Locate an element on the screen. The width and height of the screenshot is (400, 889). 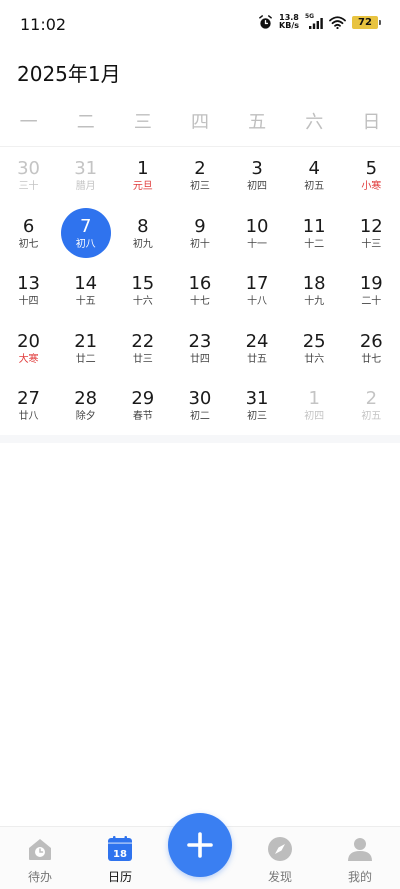
network-speed: 13.8 KB/s is located at coordinates (289, 22).